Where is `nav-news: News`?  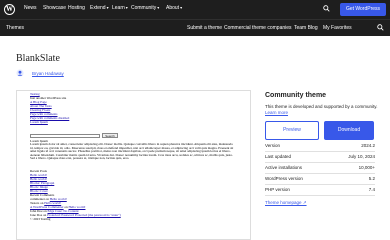 nav-news: News is located at coordinates (30, 8).